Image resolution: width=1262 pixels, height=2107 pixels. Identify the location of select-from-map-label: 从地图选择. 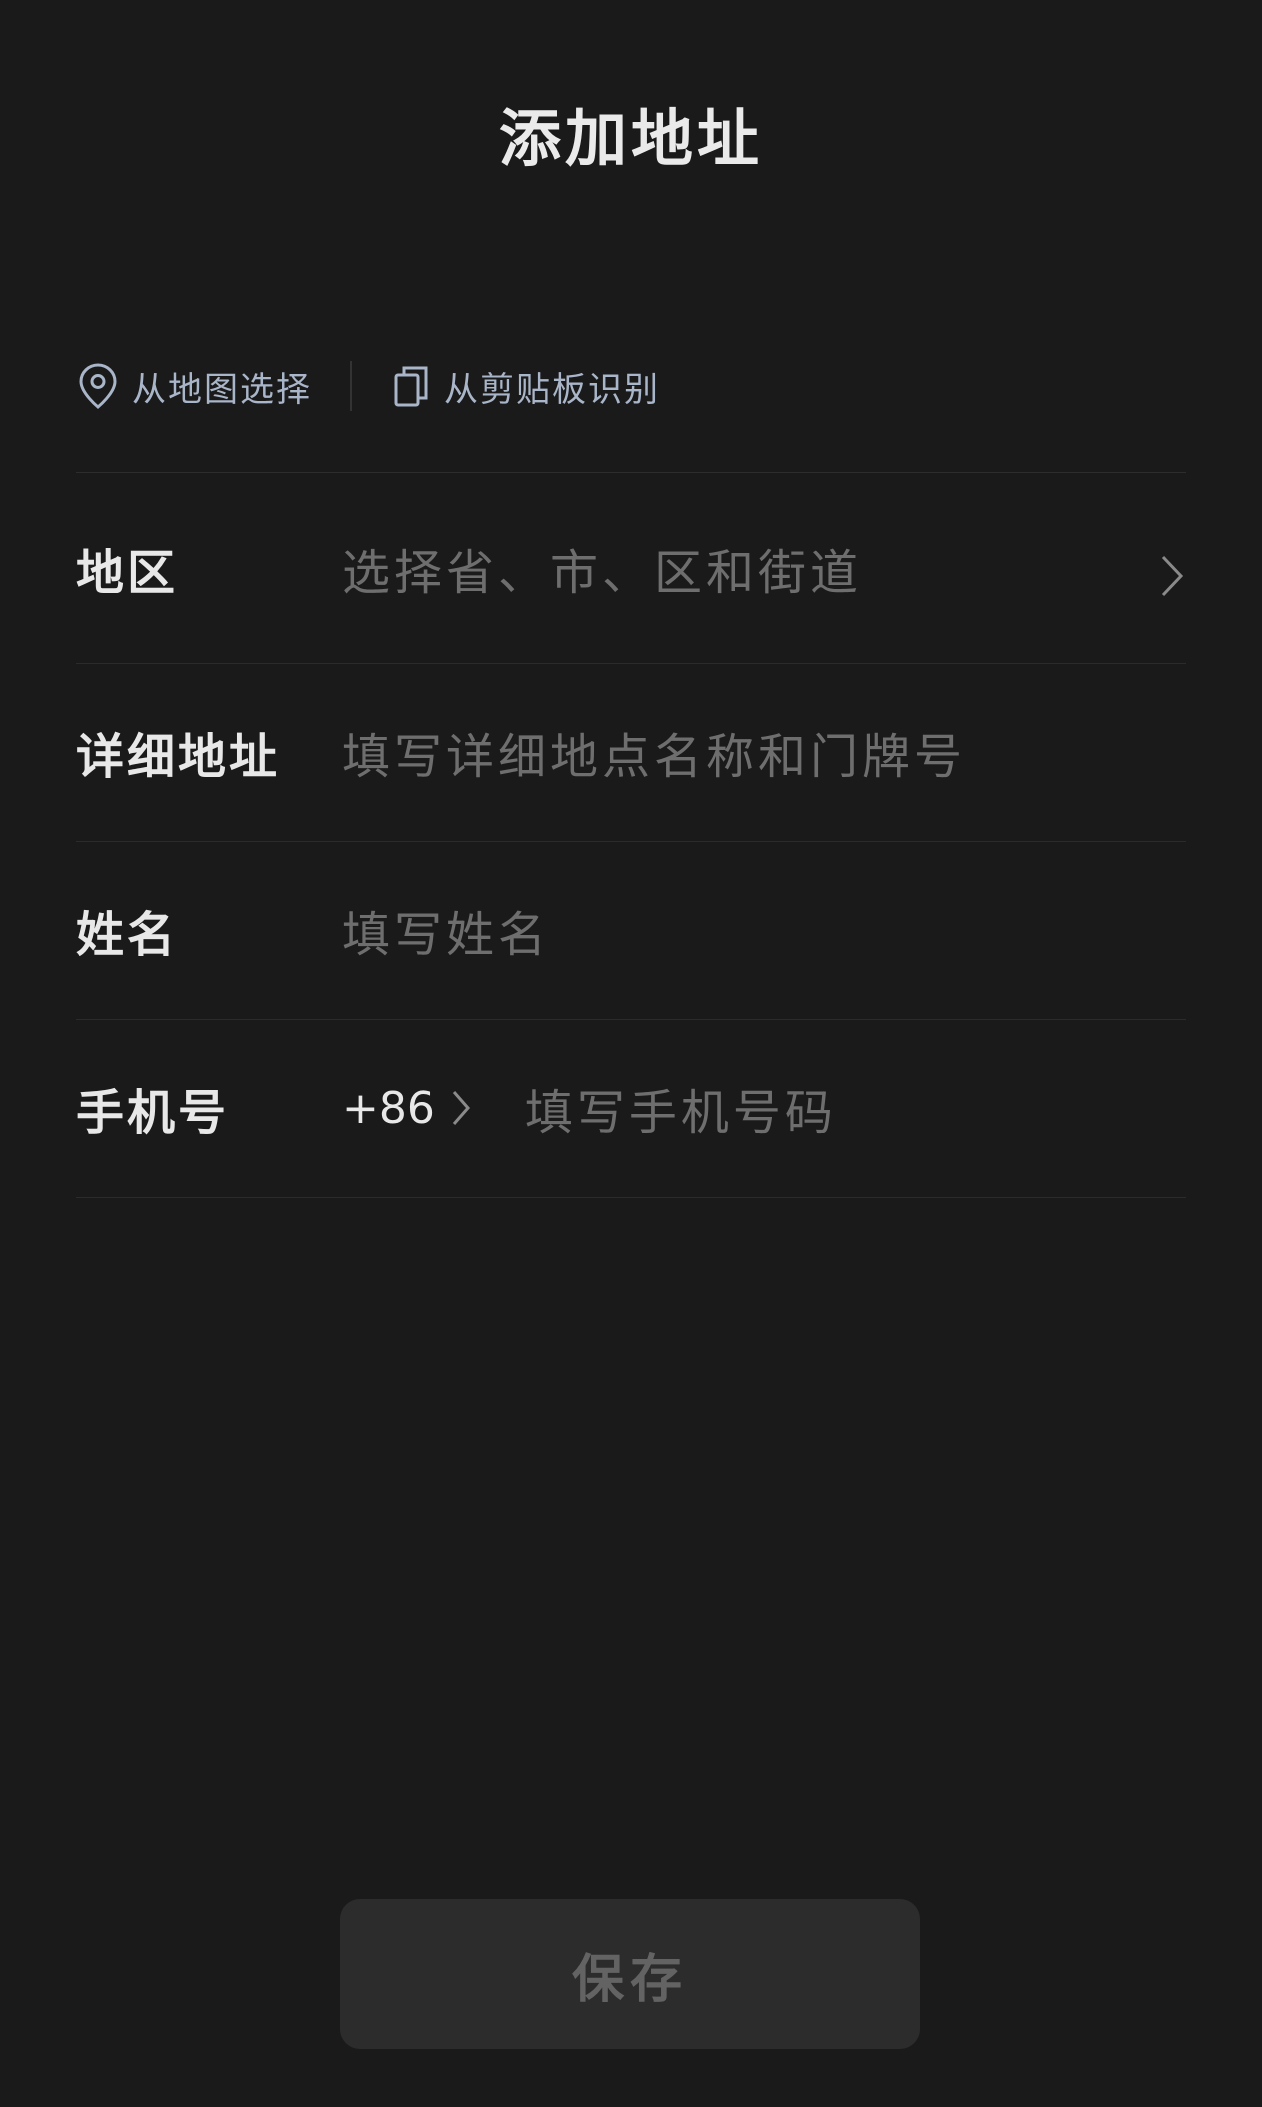
(222, 389).